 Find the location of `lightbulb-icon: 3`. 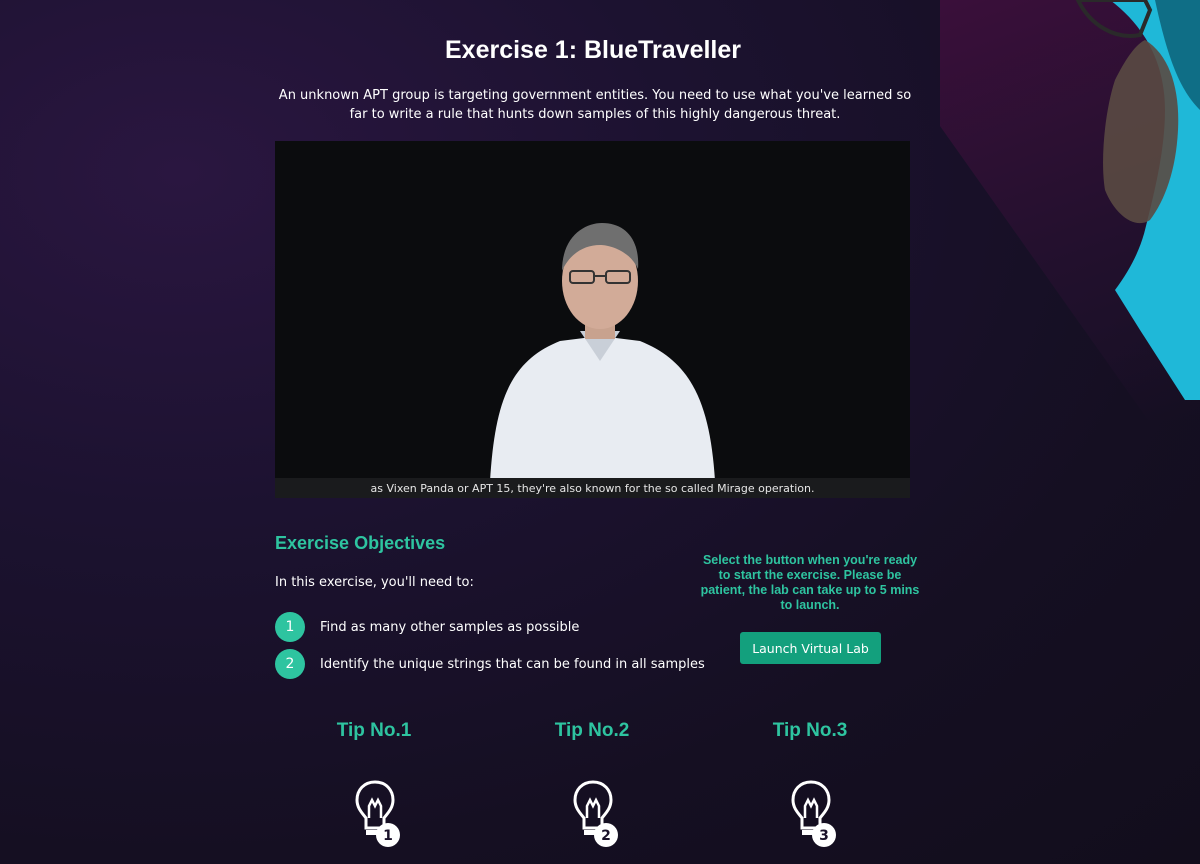

lightbulb-icon: 3 is located at coordinates (813, 814).